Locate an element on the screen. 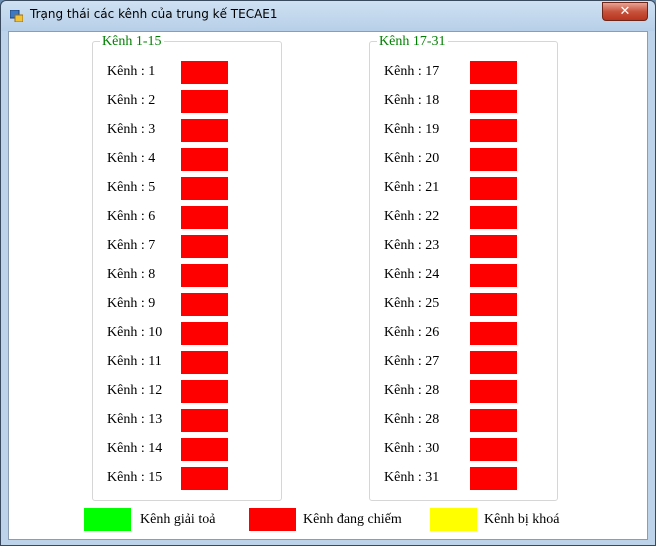  channel-label: Kênh : 22 is located at coordinates (412, 216).